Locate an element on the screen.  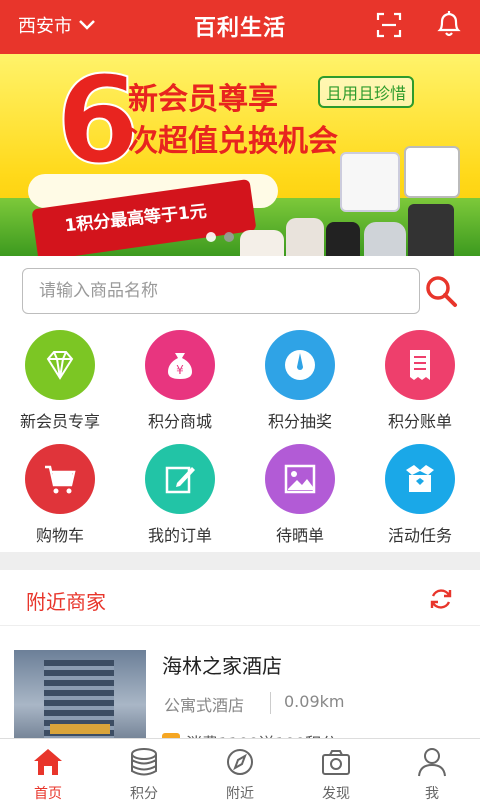
shop-card: 海林之家酒店 公寓式酒店 0.09km 消费1100送100积分 is located at coordinates (240, 682).